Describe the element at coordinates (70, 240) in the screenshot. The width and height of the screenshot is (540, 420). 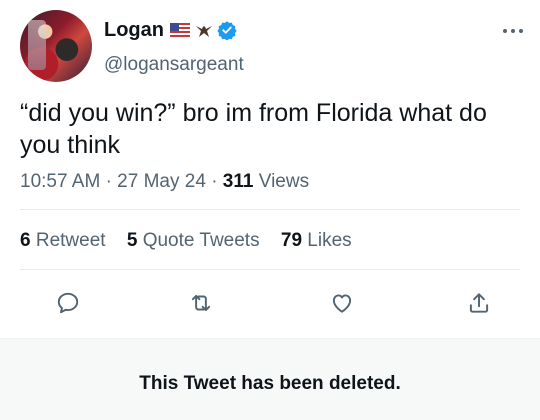
I see `retweets-label: Retweet` at that location.